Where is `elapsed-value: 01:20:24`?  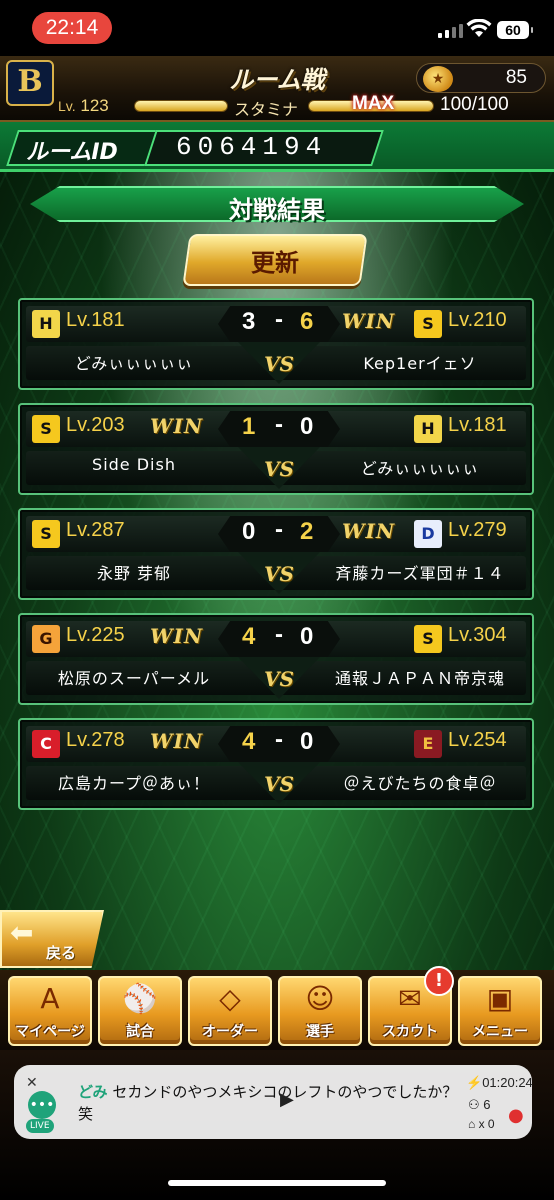
elapsed-value: 01:20:24 is located at coordinates (507, 1082).